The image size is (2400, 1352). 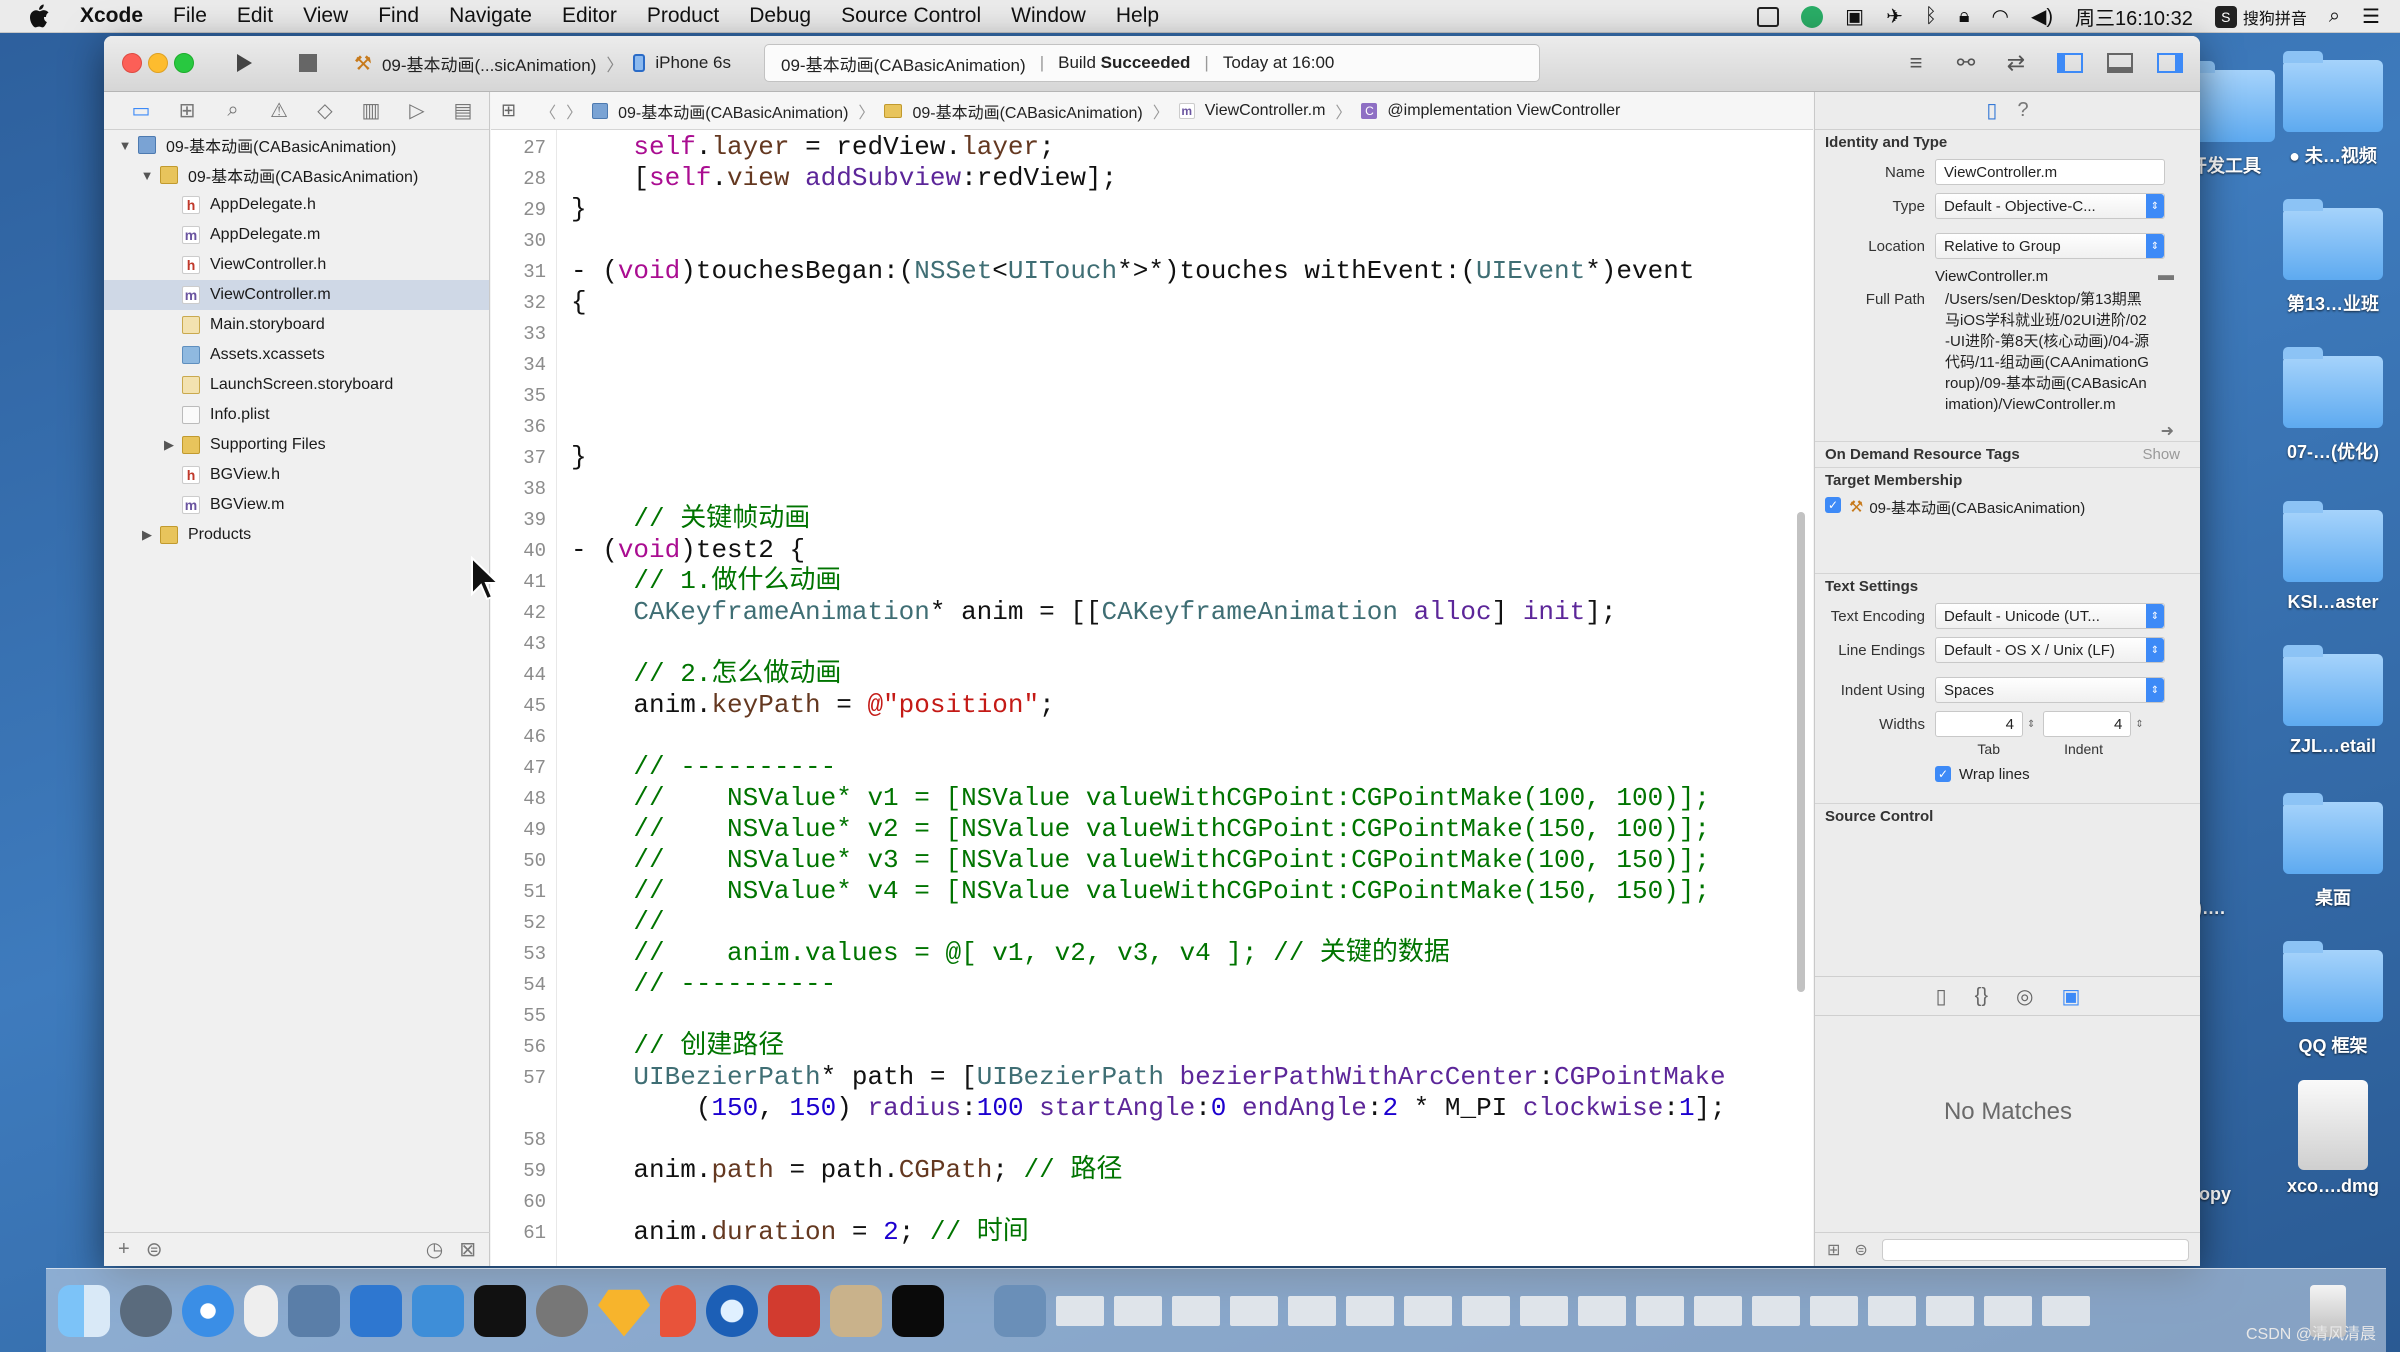 I want to click on file-template-icon: ▯, so click(x=1941, y=996).